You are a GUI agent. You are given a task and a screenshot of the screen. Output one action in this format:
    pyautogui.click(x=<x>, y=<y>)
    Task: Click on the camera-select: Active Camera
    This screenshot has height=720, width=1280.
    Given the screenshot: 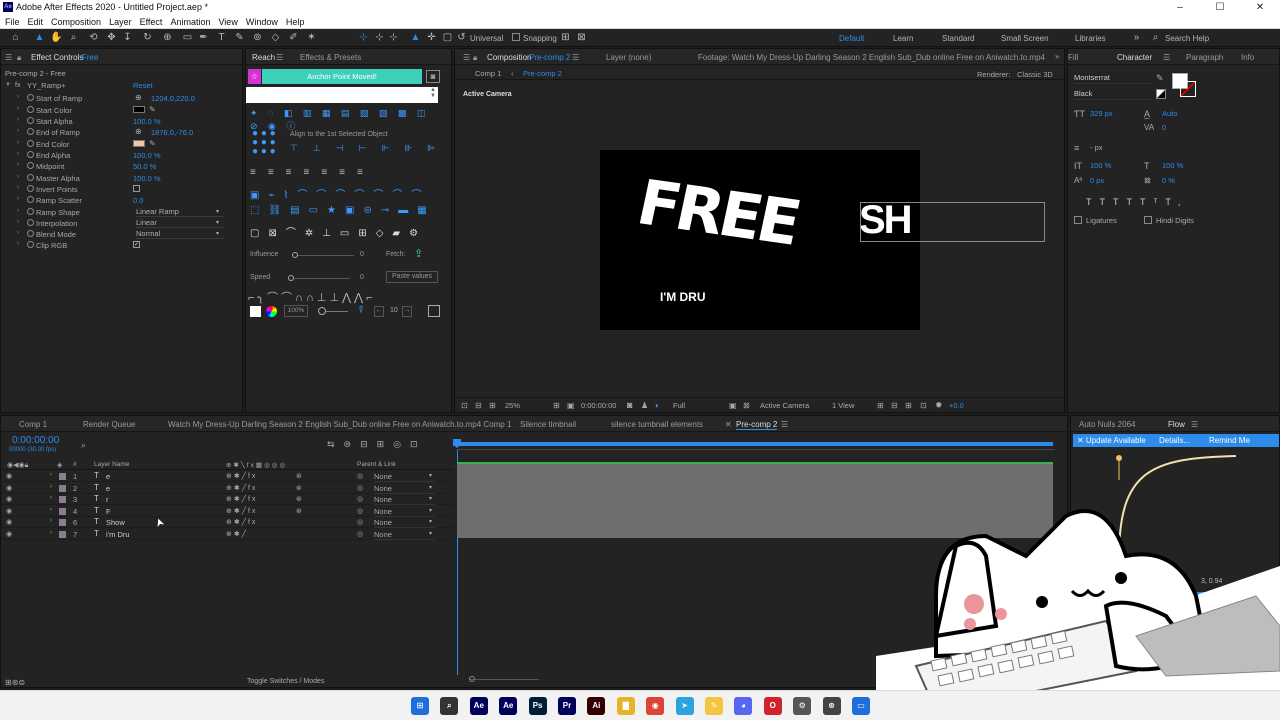 What is the action you would take?
    pyautogui.click(x=784, y=405)
    